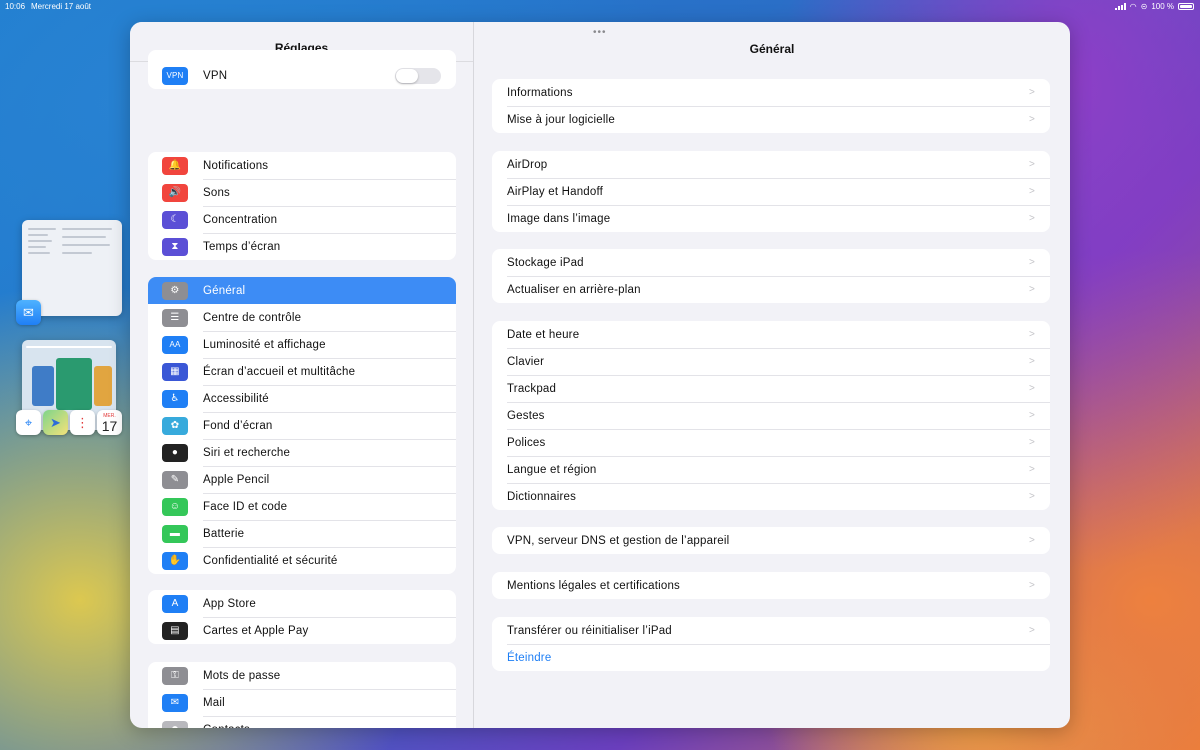 The image size is (1200, 750). Describe the element at coordinates (1186, 6) in the screenshot. I see `battery-icon` at that location.